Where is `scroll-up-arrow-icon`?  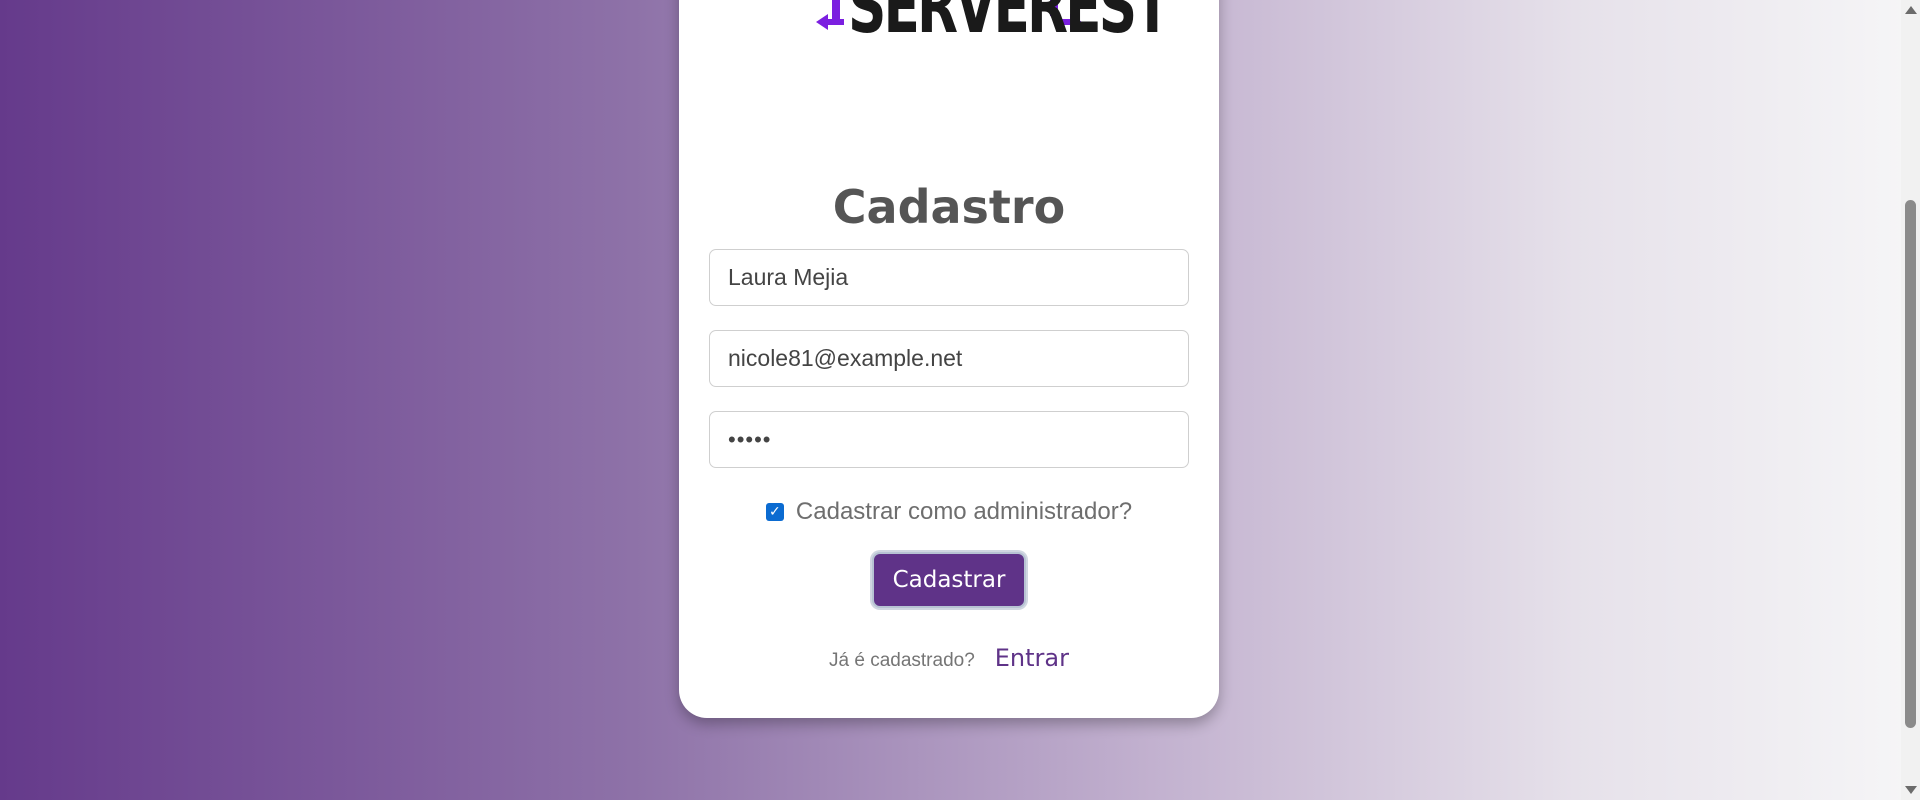 scroll-up-arrow-icon is located at coordinates (1911, 10).